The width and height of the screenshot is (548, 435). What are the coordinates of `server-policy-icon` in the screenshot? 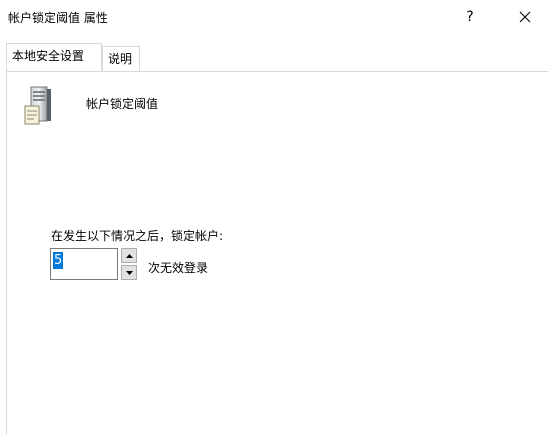 It's located at (37, 105).